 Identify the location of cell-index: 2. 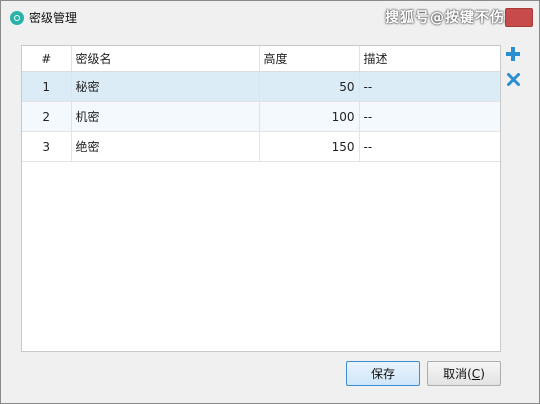
(47, 116).